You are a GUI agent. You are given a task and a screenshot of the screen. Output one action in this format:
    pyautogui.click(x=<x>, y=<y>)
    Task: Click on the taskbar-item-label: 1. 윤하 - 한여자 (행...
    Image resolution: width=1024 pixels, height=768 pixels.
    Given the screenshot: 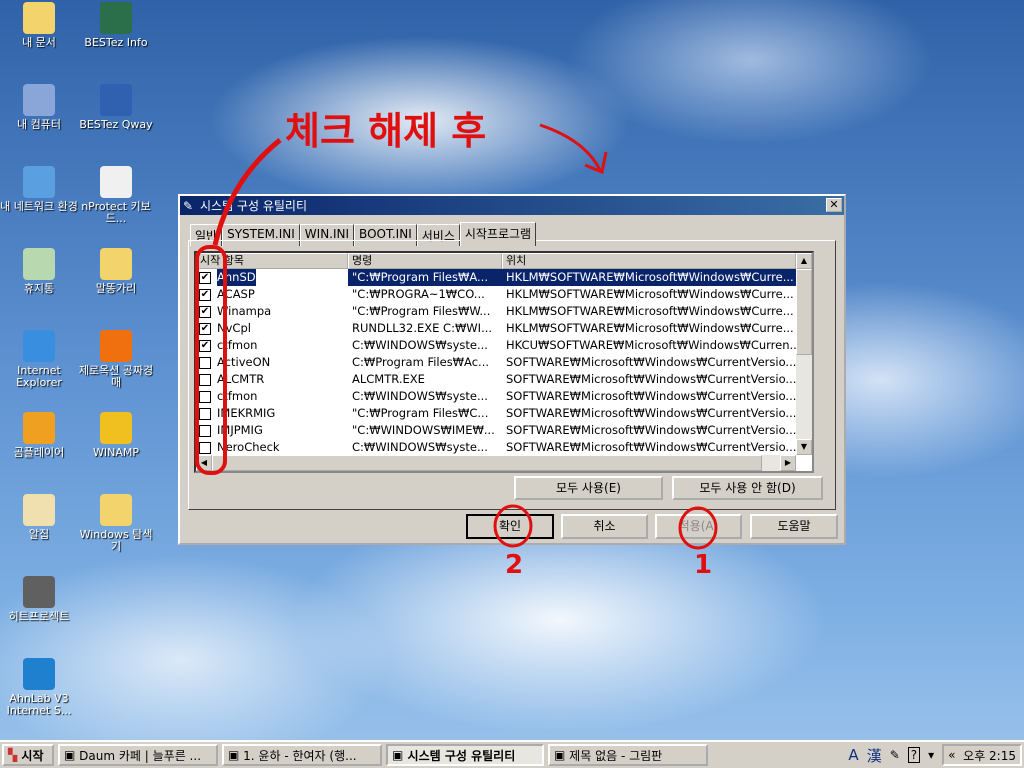 What is the action you would take?
    pyautogui.click(x=300, y=755)
    